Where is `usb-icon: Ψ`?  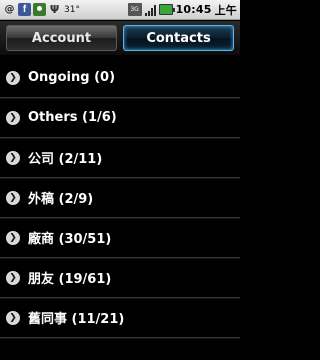
usb-icon: Ψ is located at coordinates (54, 9).